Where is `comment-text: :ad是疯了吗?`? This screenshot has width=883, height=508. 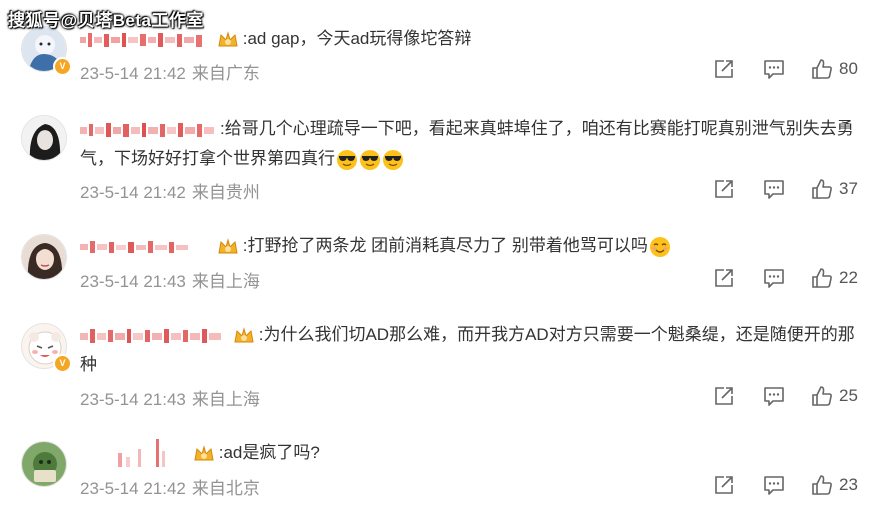
comment-text: :ad是疯了吗? is located at coordinates (269, 452).